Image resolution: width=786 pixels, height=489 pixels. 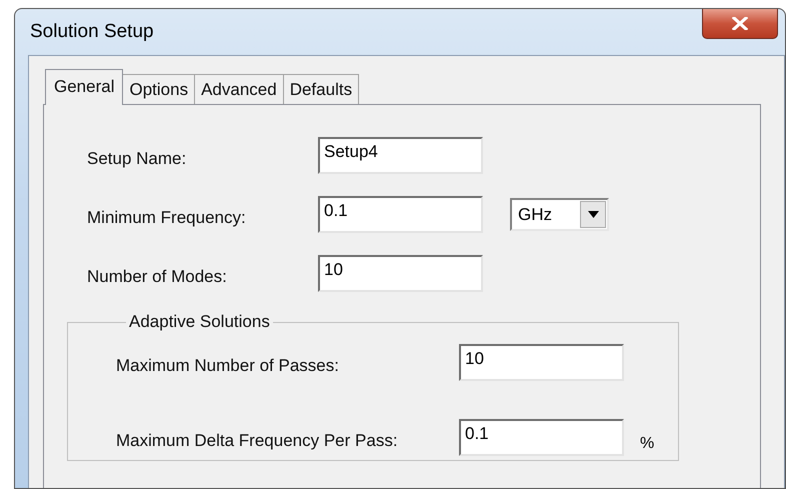 What do you see at coordinates (91, 32) in the screenshot?
I see `window-title: Solution Setup` at bounding box center [91, 32].